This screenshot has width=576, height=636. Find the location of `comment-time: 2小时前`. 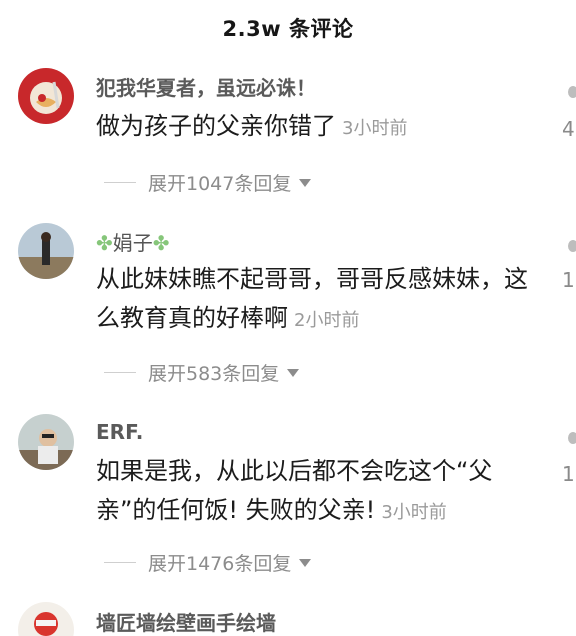

comment-time: 2小时前 is located at coordinates (327, 320).